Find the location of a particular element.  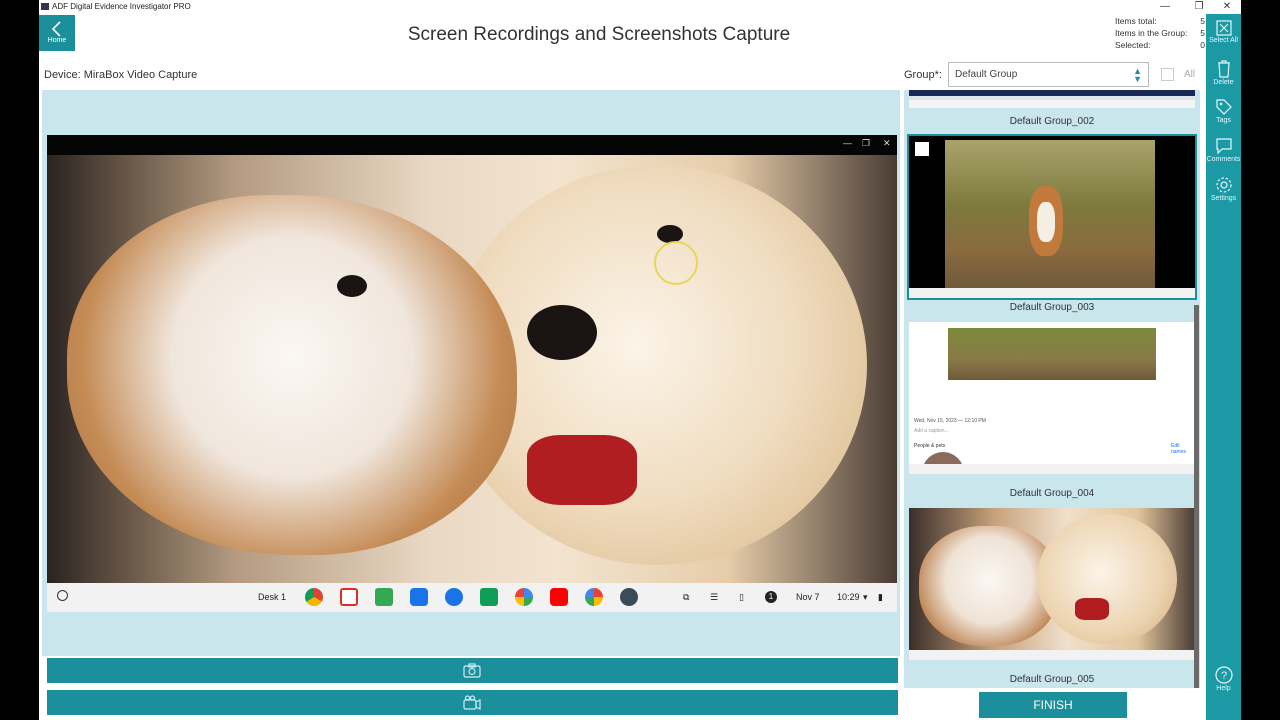

screenshot-button is located at coordinates (472, 670).